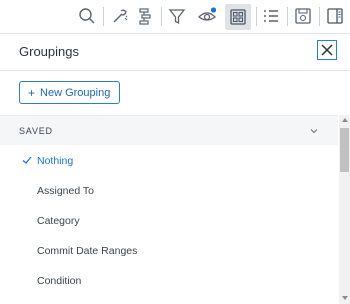 The image size is (350, 304). I want to click on panel-header: Groupings, so click(175, 52).